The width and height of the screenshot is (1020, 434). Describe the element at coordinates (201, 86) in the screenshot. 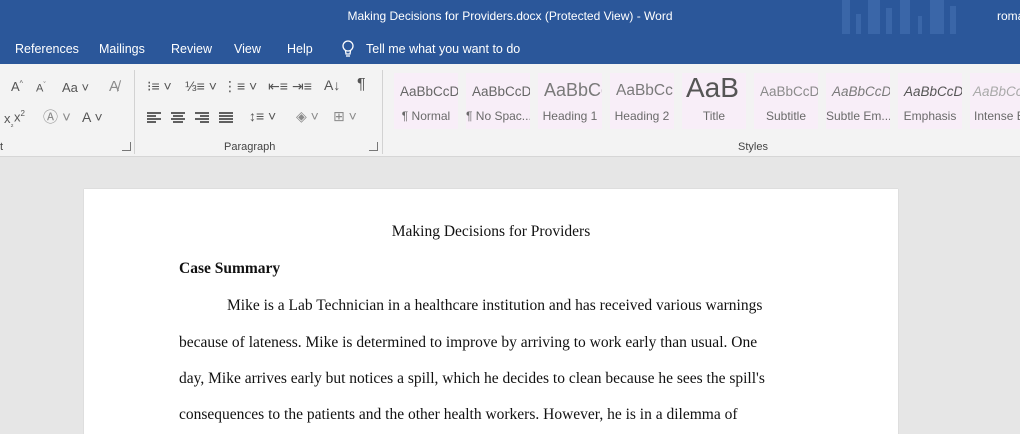

I see `numbering-icon: ⅓≡ ˅` at that location.